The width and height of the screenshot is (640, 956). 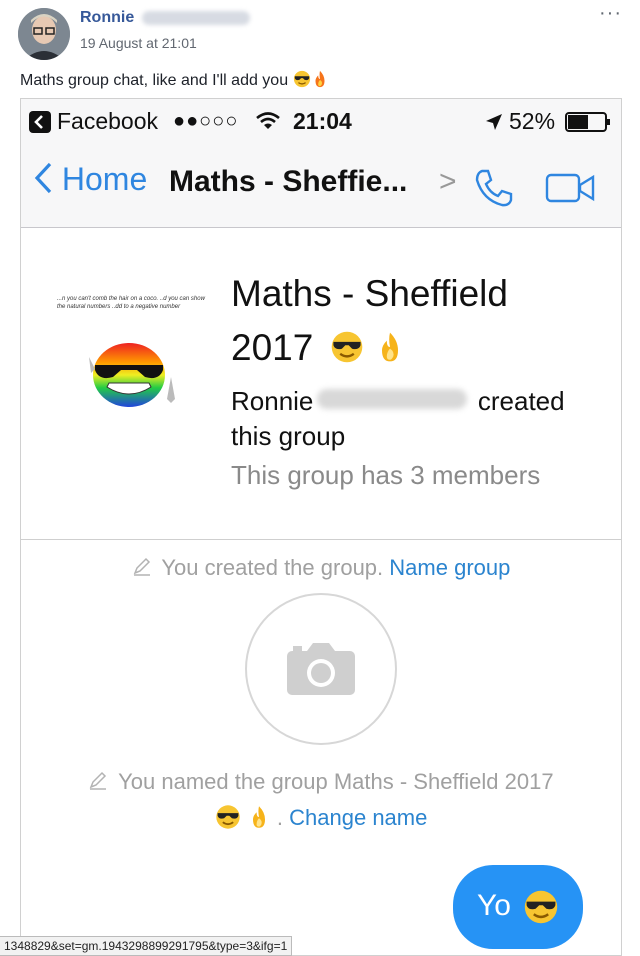 What do you see at coordinates (610, 13) in the screenshot?
I see `post-options-button: ···` at bounding box center [610, 13].